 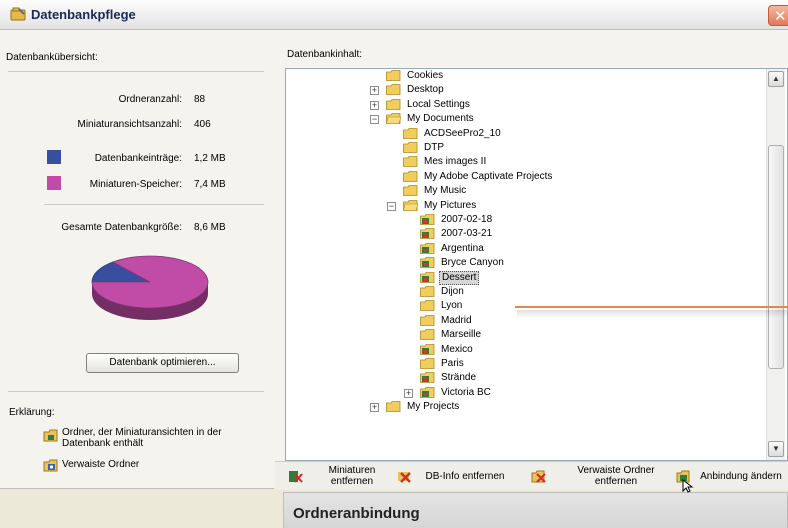 I want to click on tree-item-label: My Projects, so click(x=433, y=407).